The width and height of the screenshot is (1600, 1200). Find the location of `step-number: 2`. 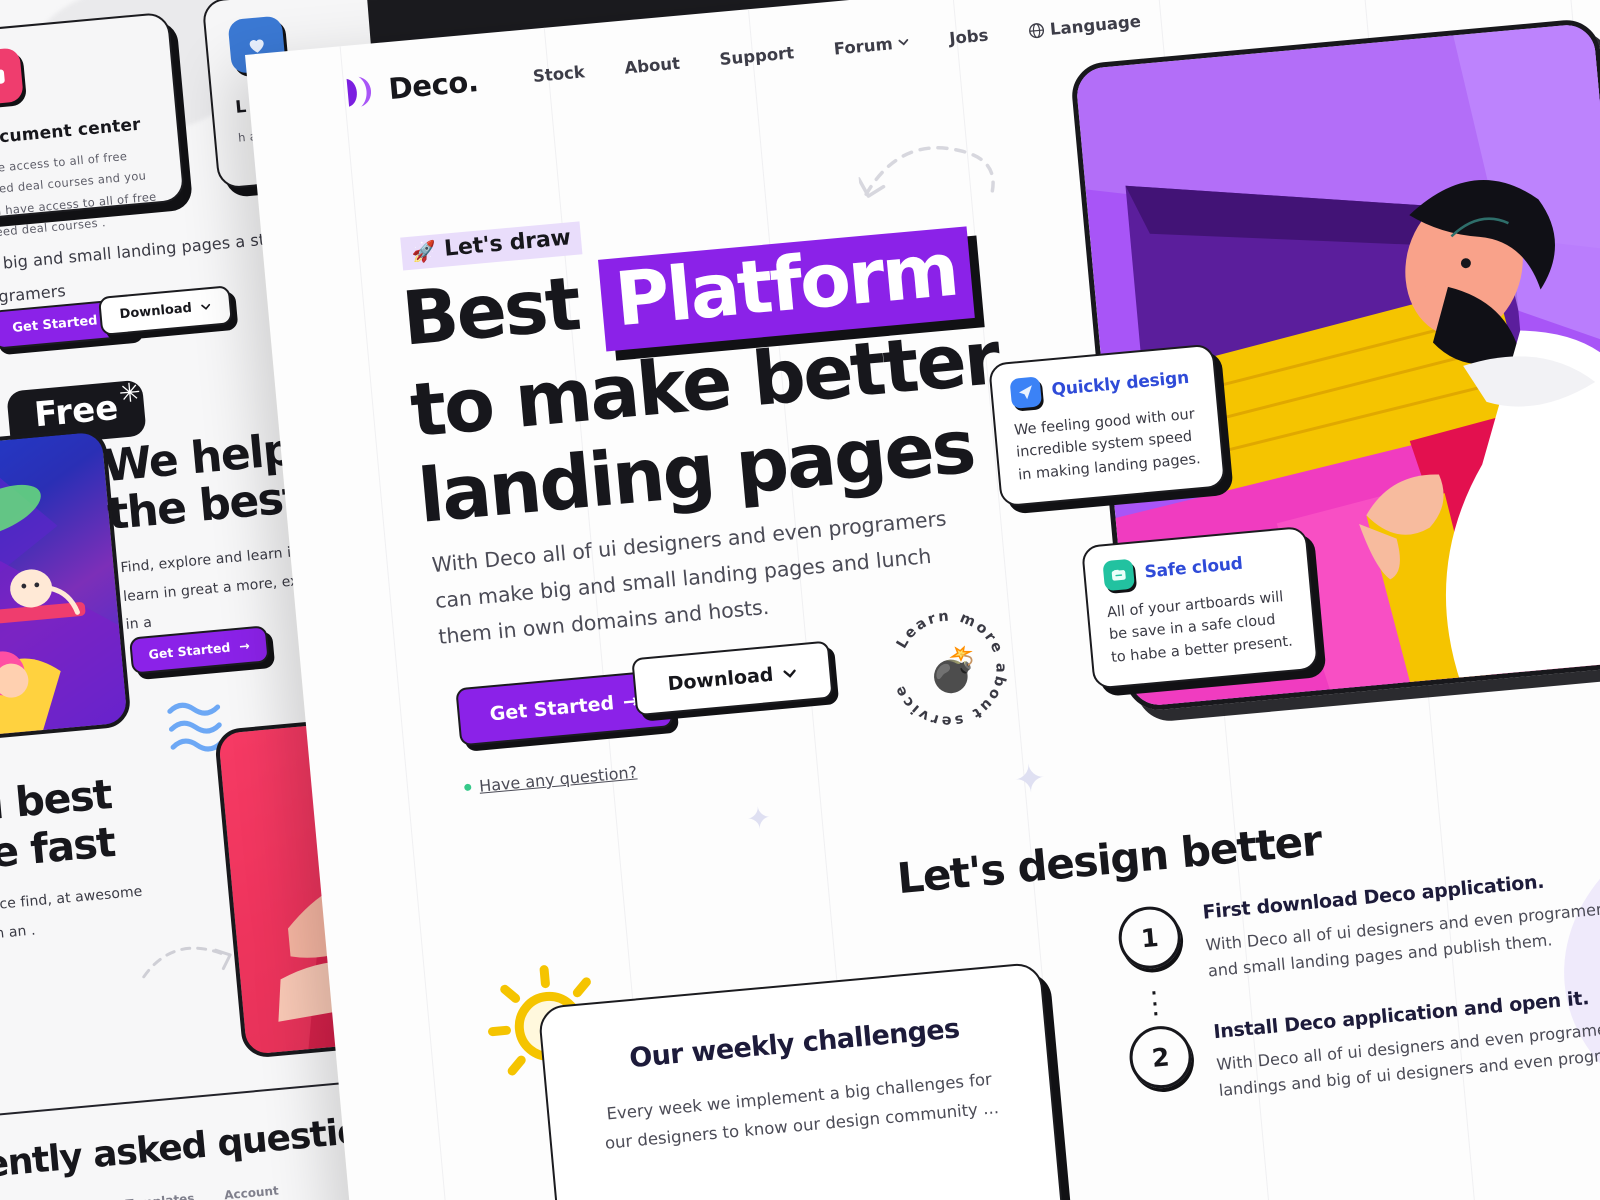

step-number: 2 is located at coordinates (1160, 1057).